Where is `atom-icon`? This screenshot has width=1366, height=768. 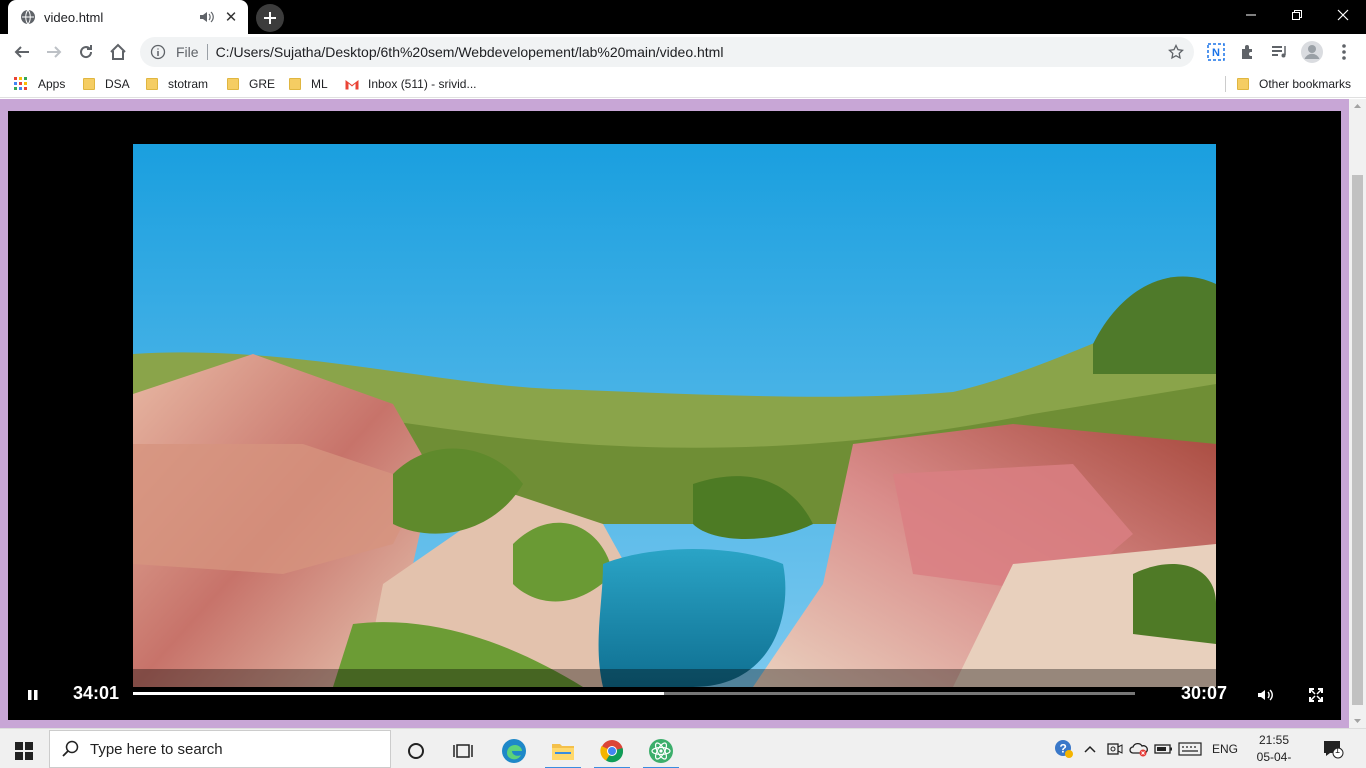
atom-icon is located at coordinates (661, 751).